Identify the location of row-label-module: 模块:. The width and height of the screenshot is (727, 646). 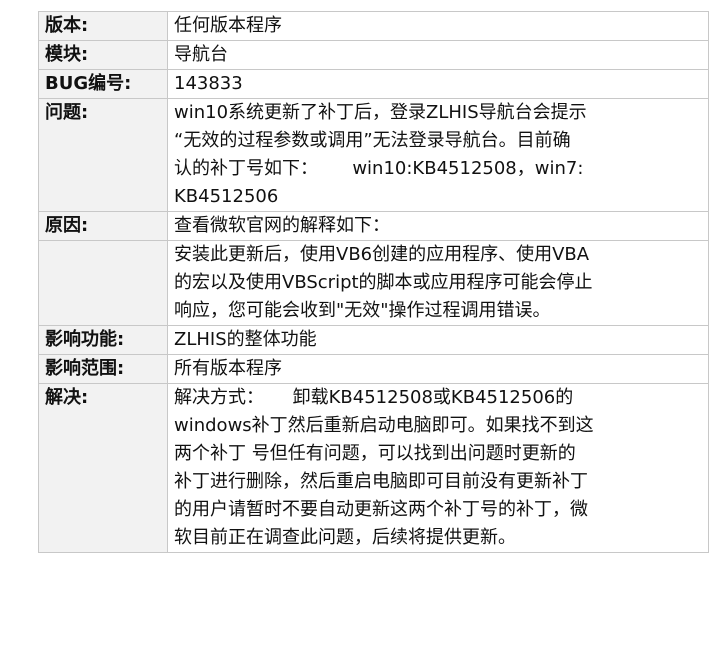
(103, 55).